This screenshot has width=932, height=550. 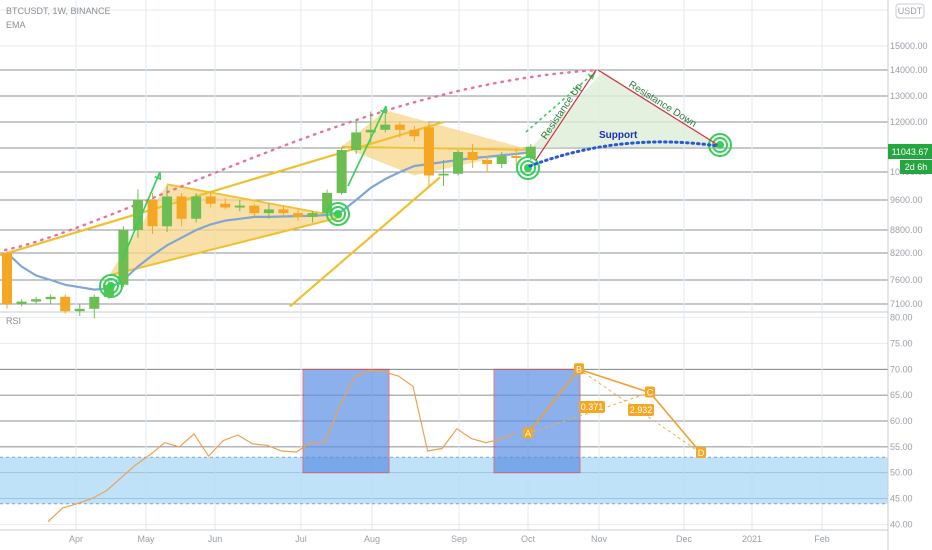 I want to click on abcd-point-c: C, so click(x=650, y=392).